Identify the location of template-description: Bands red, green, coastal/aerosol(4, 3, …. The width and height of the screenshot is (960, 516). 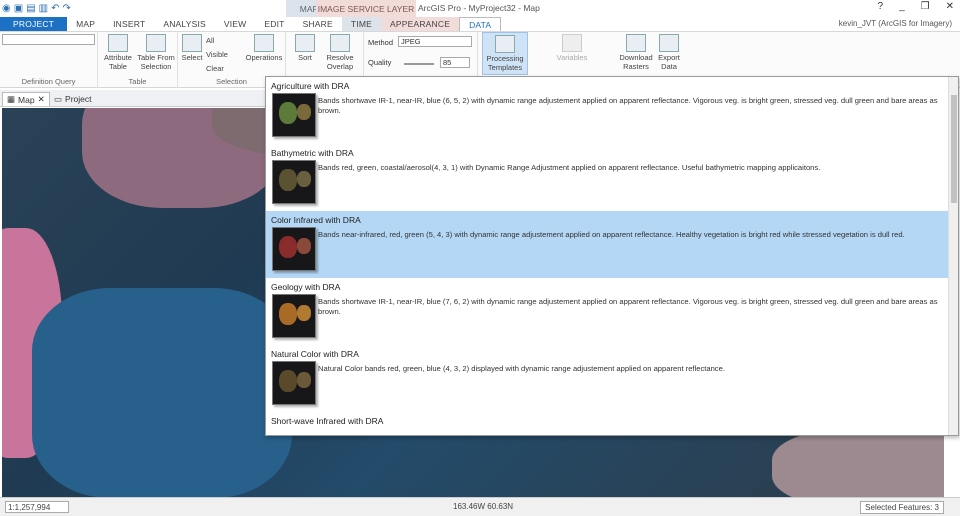
(569, 167).